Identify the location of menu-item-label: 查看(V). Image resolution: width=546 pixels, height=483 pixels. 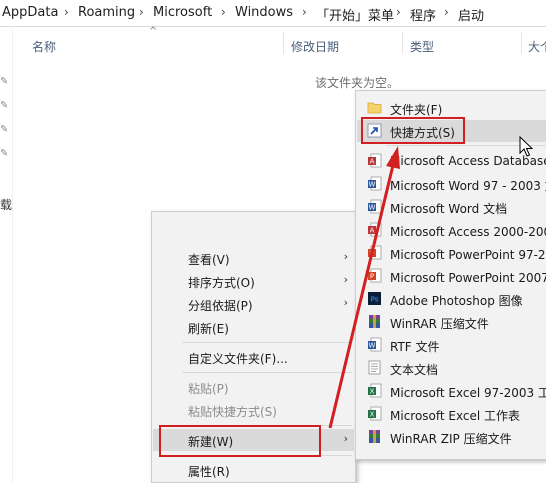
(209, 260).